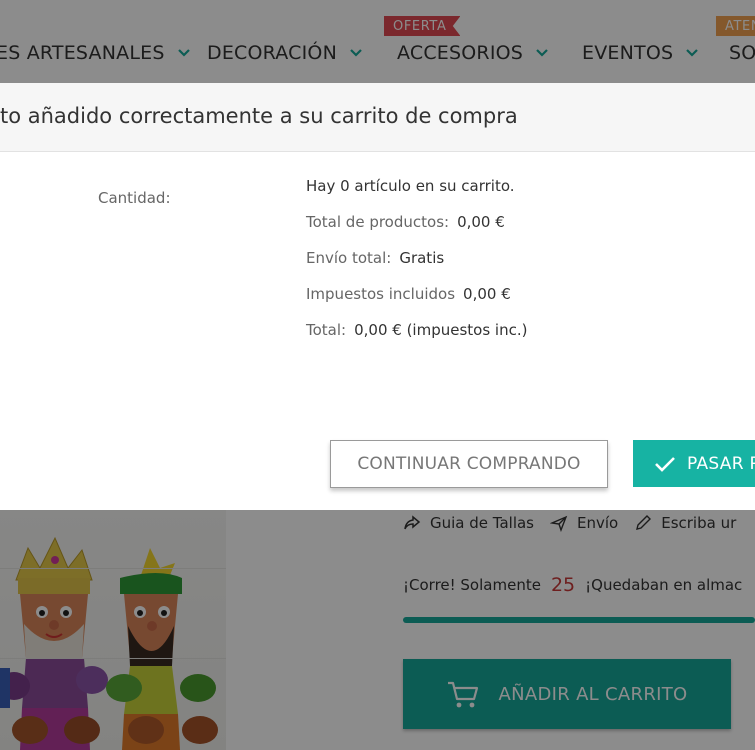 This screenshot has height=750, width=755. Describe the element at coordinates (644, 522) in the screenshot. I see `pencil-icon` at that location.